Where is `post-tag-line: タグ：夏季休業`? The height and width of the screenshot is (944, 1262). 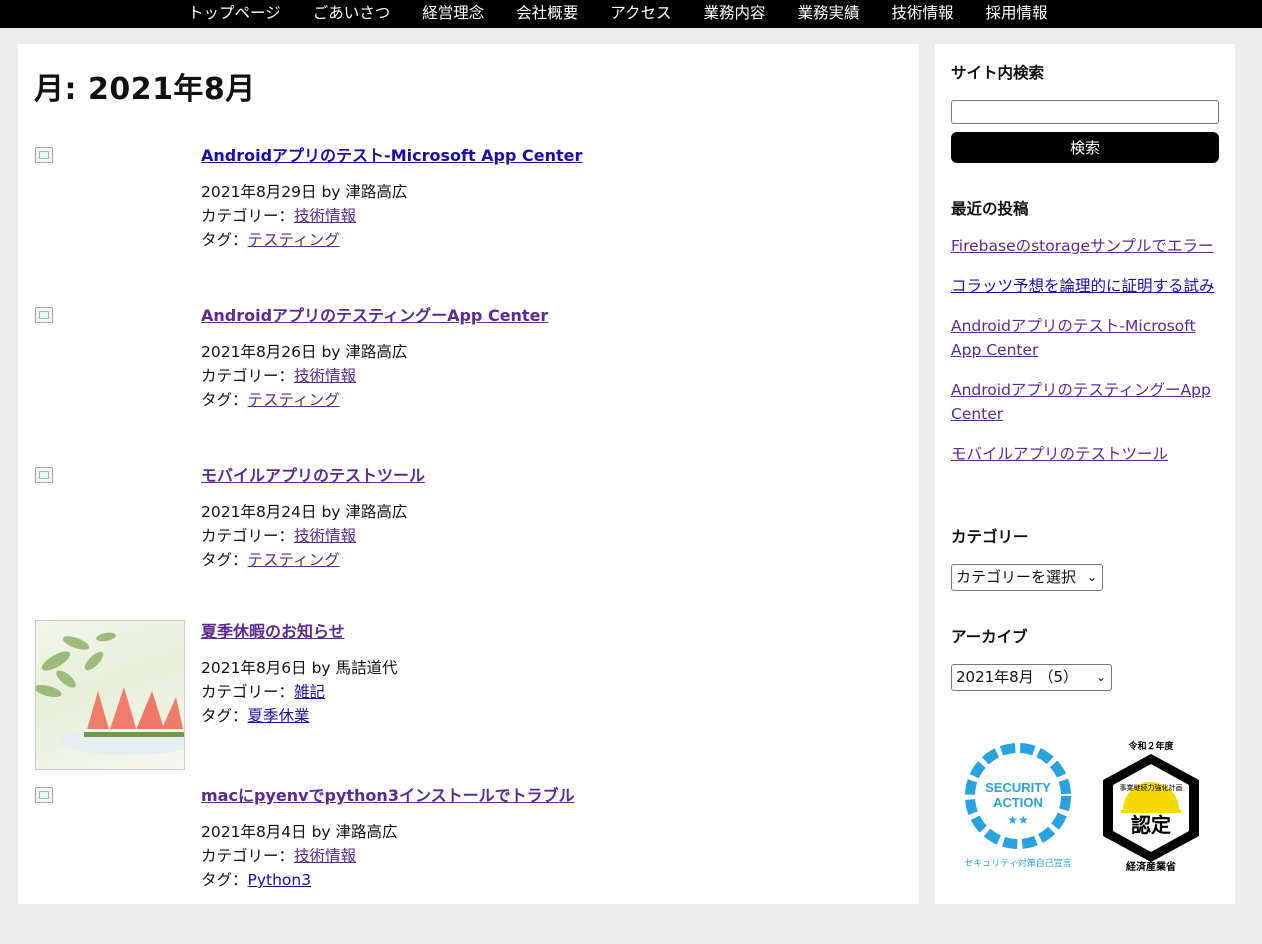
post-tag-line: タグ：夏季休業 is located at coordinates (299, 716).